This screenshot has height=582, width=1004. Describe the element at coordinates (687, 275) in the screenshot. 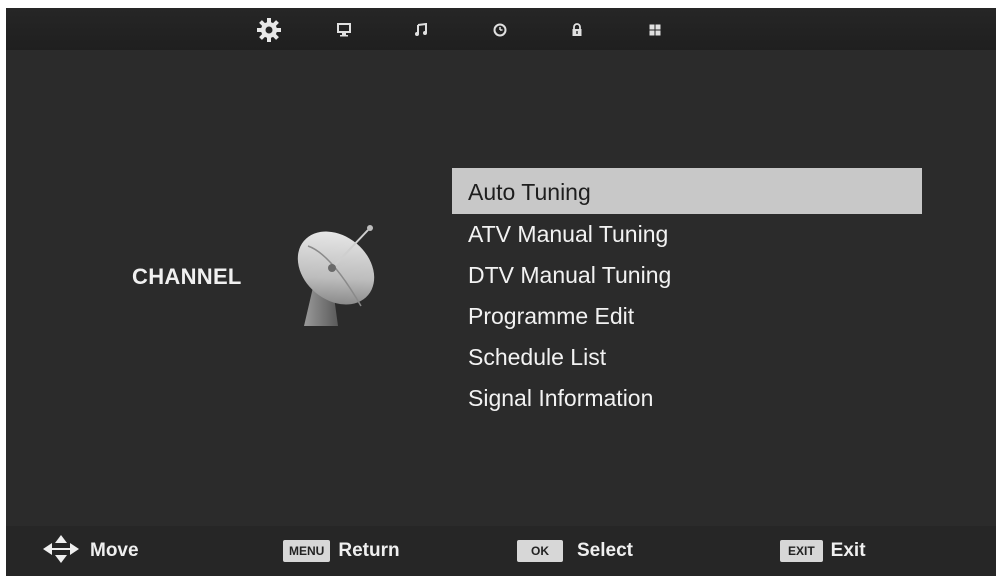

I see `menu-item-dtv-manual-tuning: DTV Manual Tuning` at that location.